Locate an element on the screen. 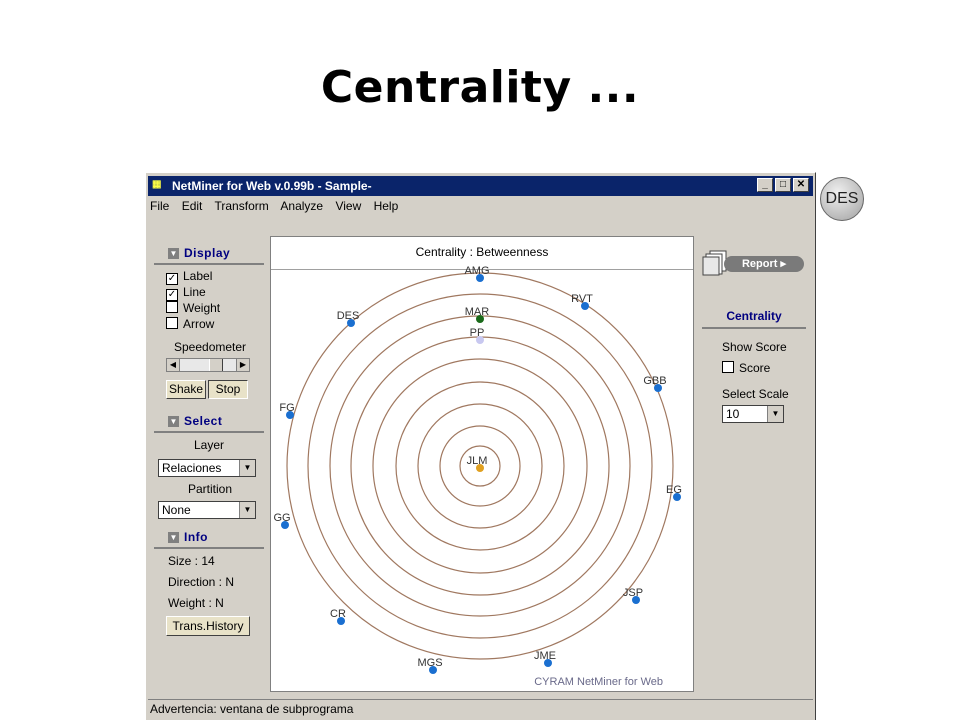 This screenshot has height=720, width=960. watermark: CYRAM NetMiner for Web is located at coordinates (598, 682).